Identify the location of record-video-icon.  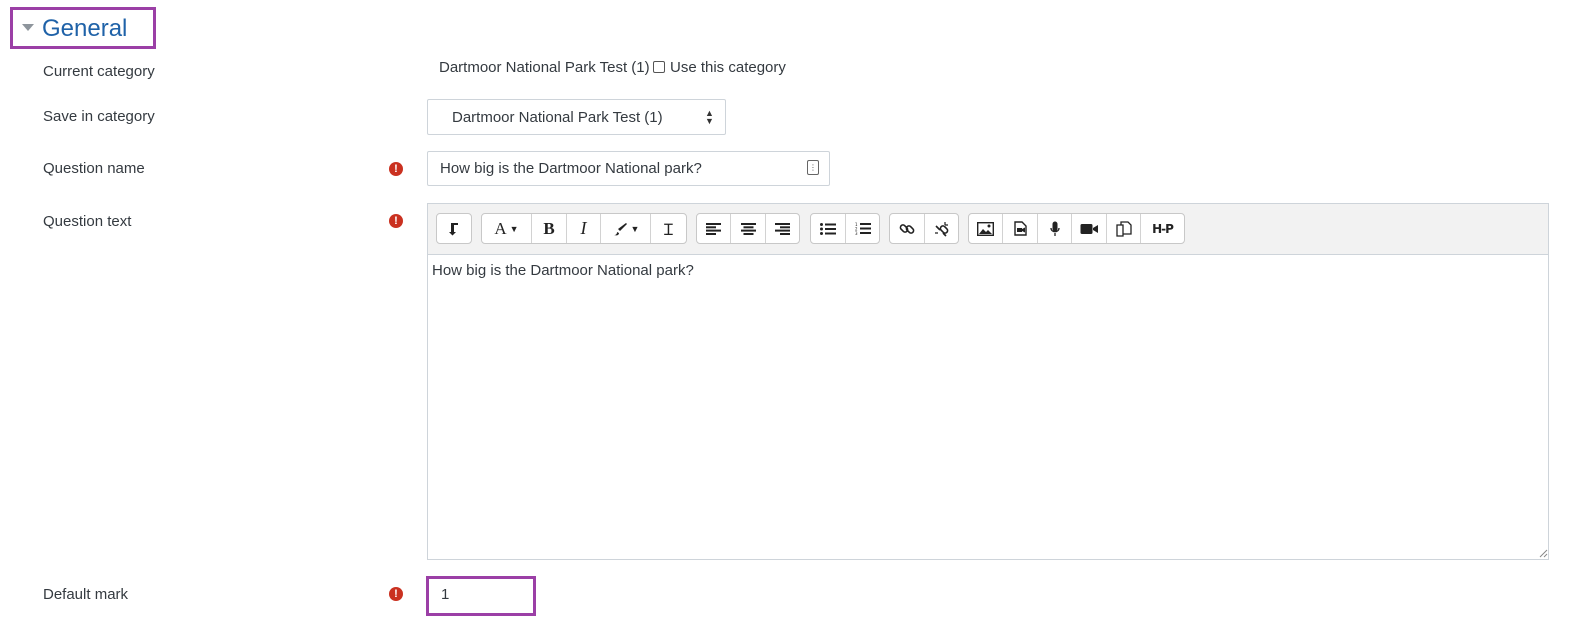
(1089, 228).